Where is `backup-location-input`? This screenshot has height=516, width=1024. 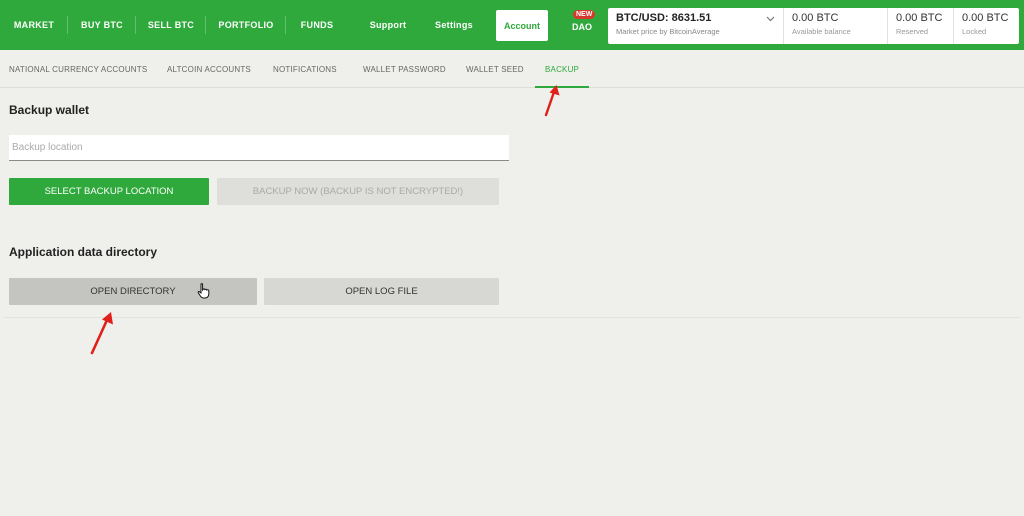 backup-location-input is located at coordinates (259, 148).